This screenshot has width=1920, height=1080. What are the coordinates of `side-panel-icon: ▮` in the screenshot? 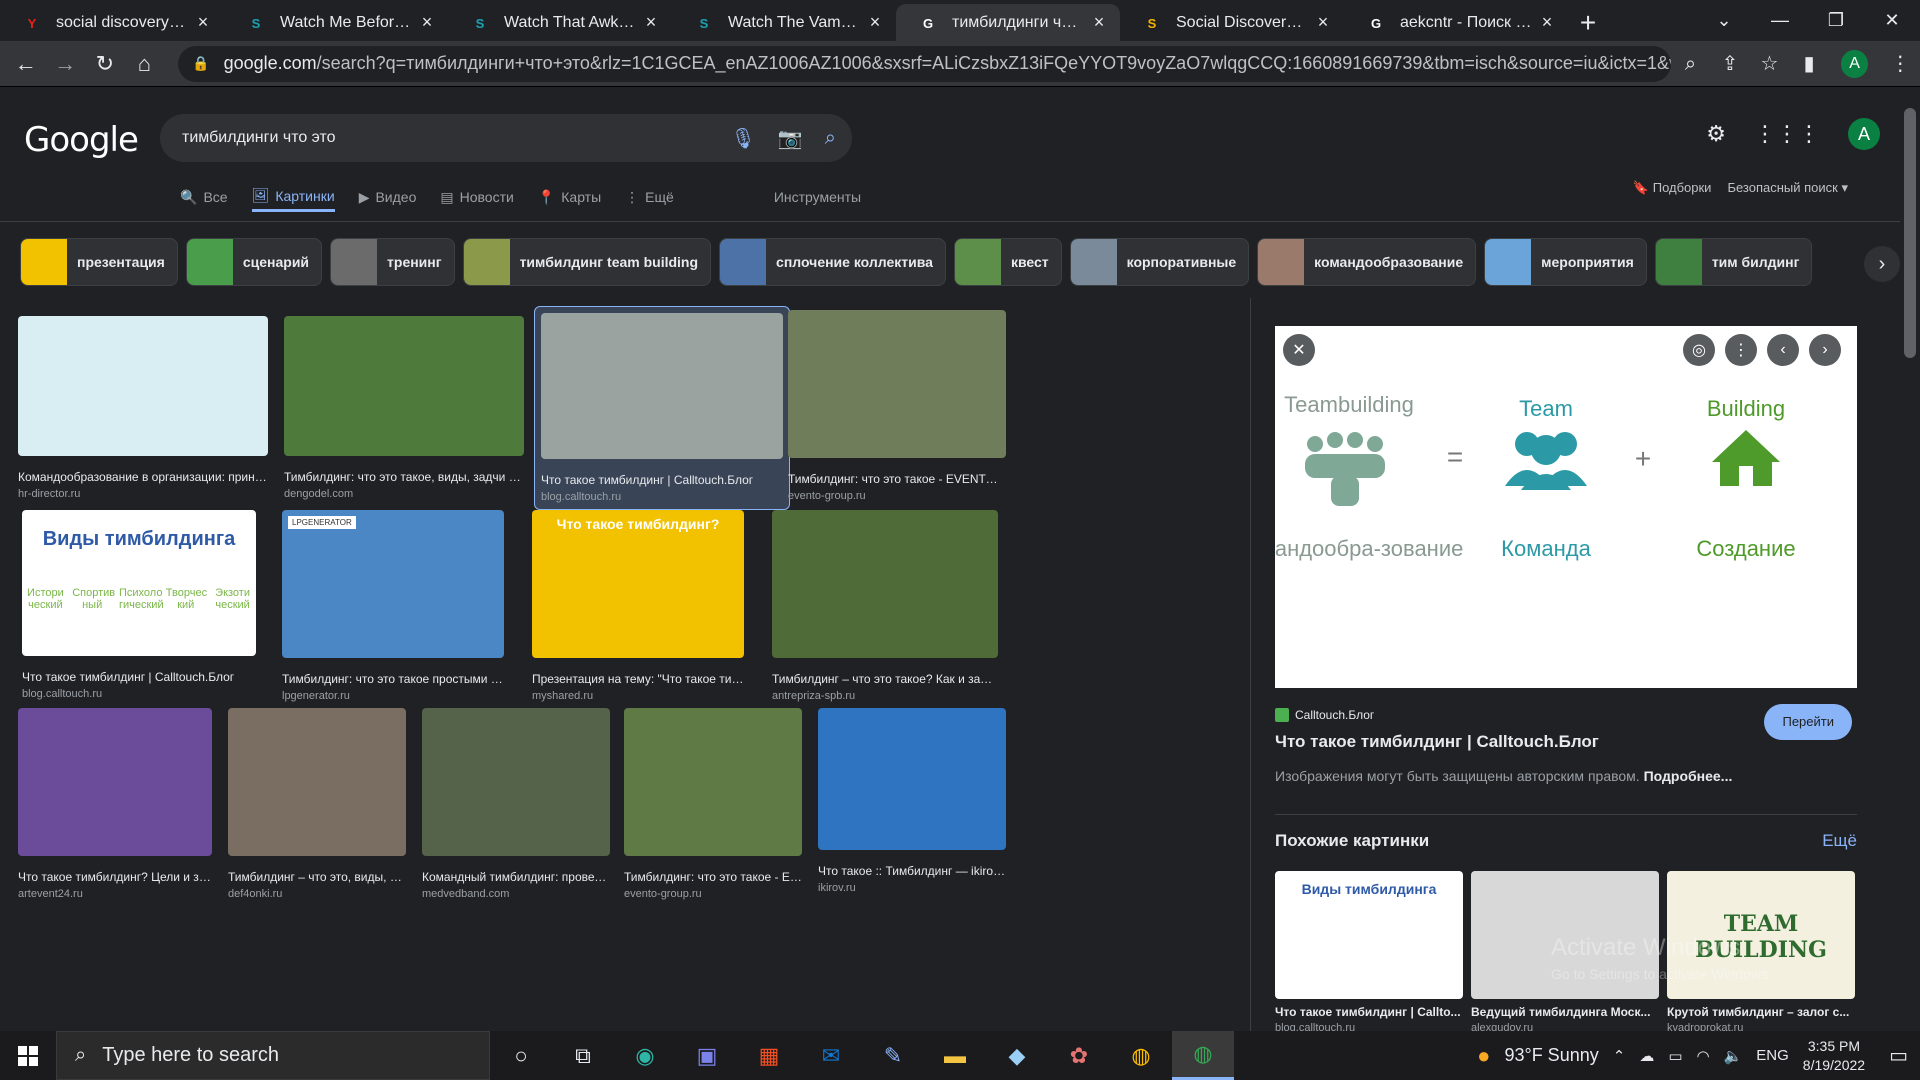 It's located at (1809, 64).